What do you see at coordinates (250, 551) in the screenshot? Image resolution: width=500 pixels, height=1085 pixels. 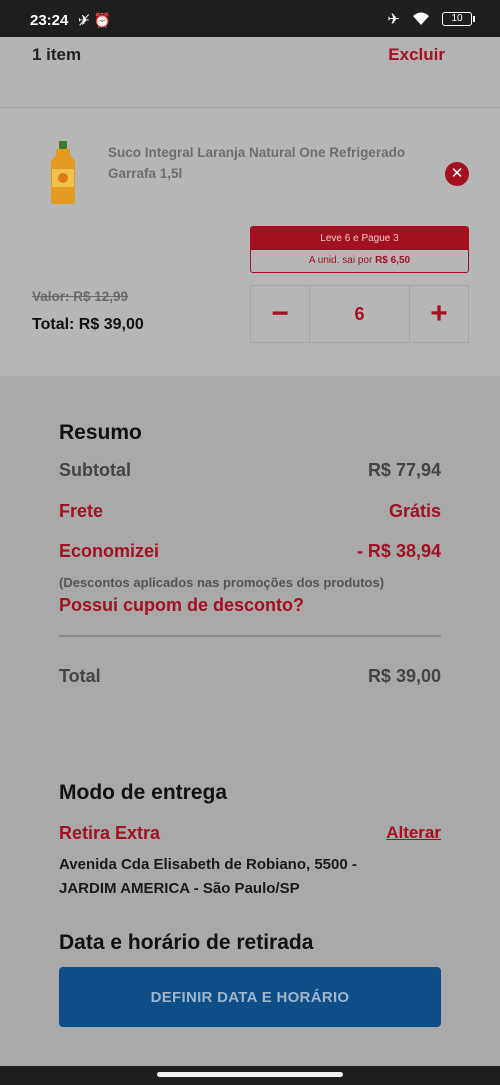 I see `savings-row: Economizei - R$ 38,94` at bounding box center [250, 551].